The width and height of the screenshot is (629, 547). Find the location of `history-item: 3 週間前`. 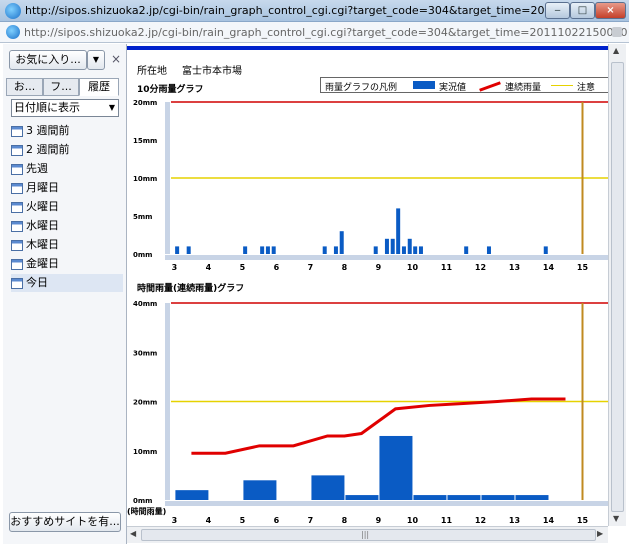

history-item: 3 週間前 is located at coordinates (67, 131).